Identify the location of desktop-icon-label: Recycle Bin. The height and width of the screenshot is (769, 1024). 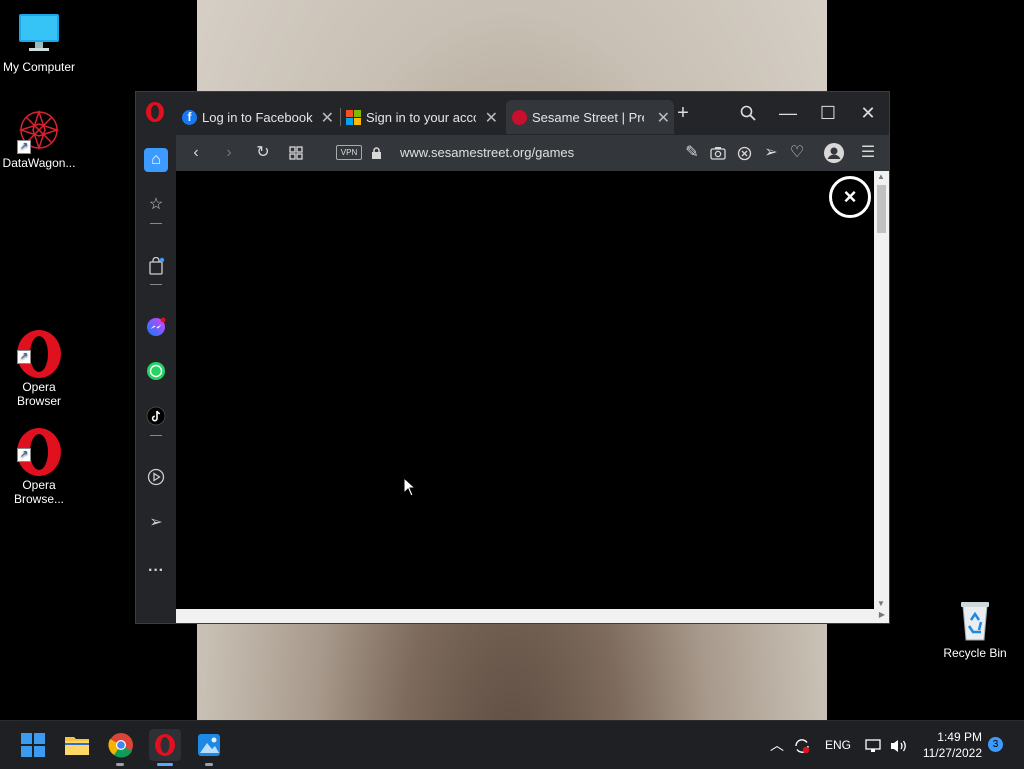
(975, 653).